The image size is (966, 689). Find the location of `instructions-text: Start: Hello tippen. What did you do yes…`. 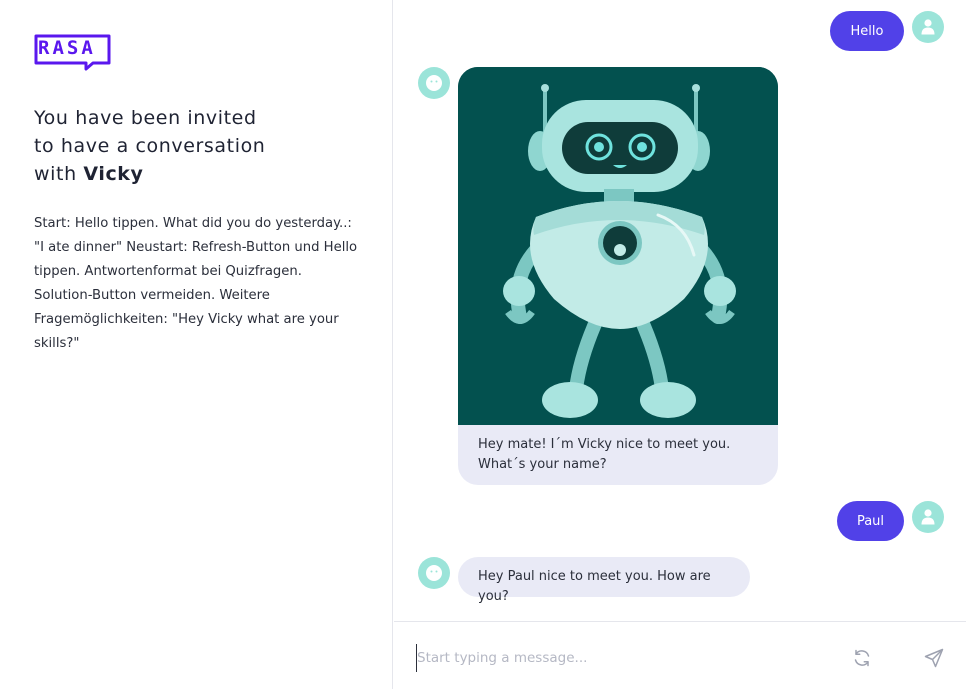

instructions-text: Start: Hello tippen. What did you do yes… is located at coordinates (196, 283).